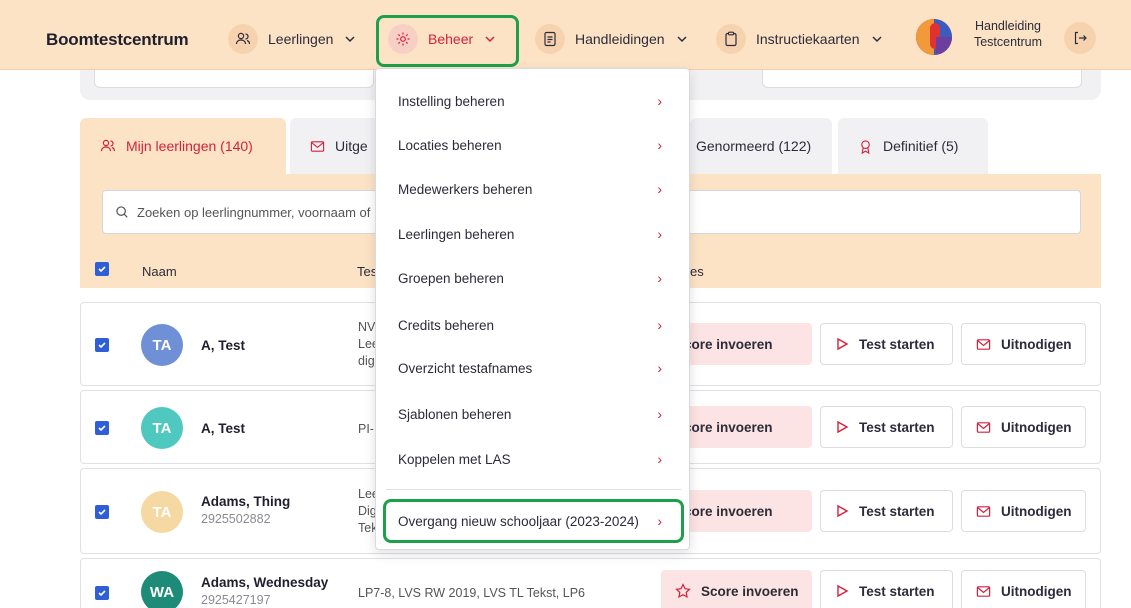 The image size is (1131, 608). Describe the element at coordinates (538, 459) in the screenshot. I see `menu-item-koppelen-met-las: Koppelen met LAS ›` at that location.